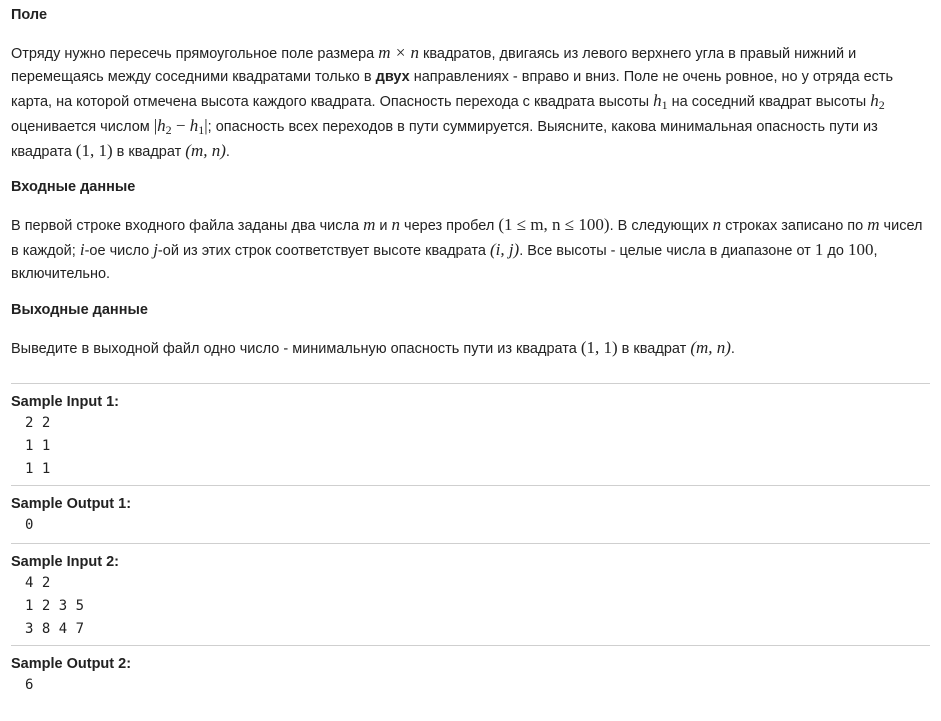 Image resolution: width=941 pixels, height=721 pixels. I want to click on sample-title: Sample Output 2:, so click(71, 664).